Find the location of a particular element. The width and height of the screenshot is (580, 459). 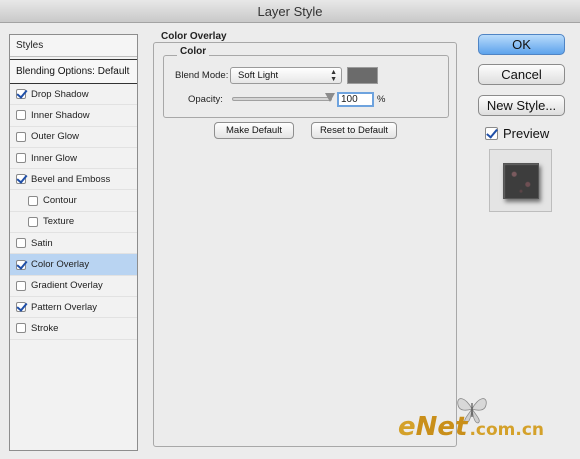

overlay-color-swatch is located at coordinates (362, 75).